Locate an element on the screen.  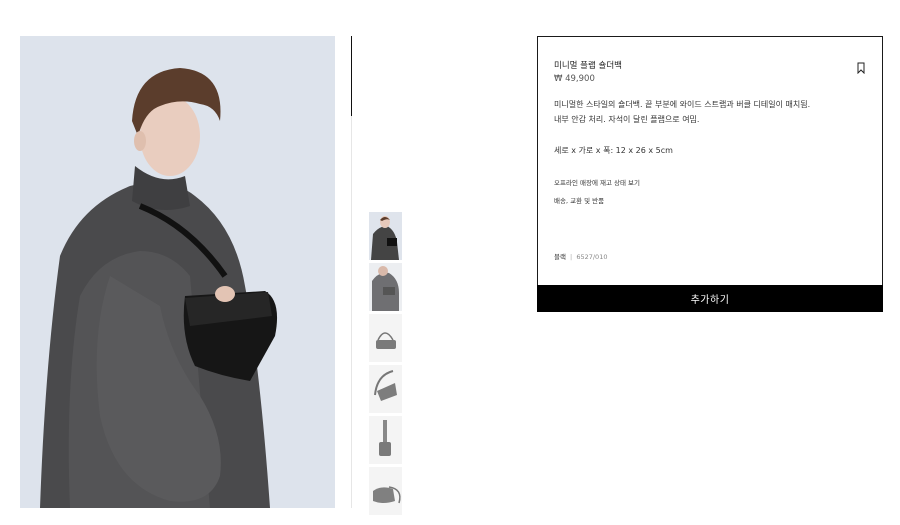
product-dimensions: 세로 x 가로 x 폭: 12 x 26 x 5cm is located at coordinates (613, 150).